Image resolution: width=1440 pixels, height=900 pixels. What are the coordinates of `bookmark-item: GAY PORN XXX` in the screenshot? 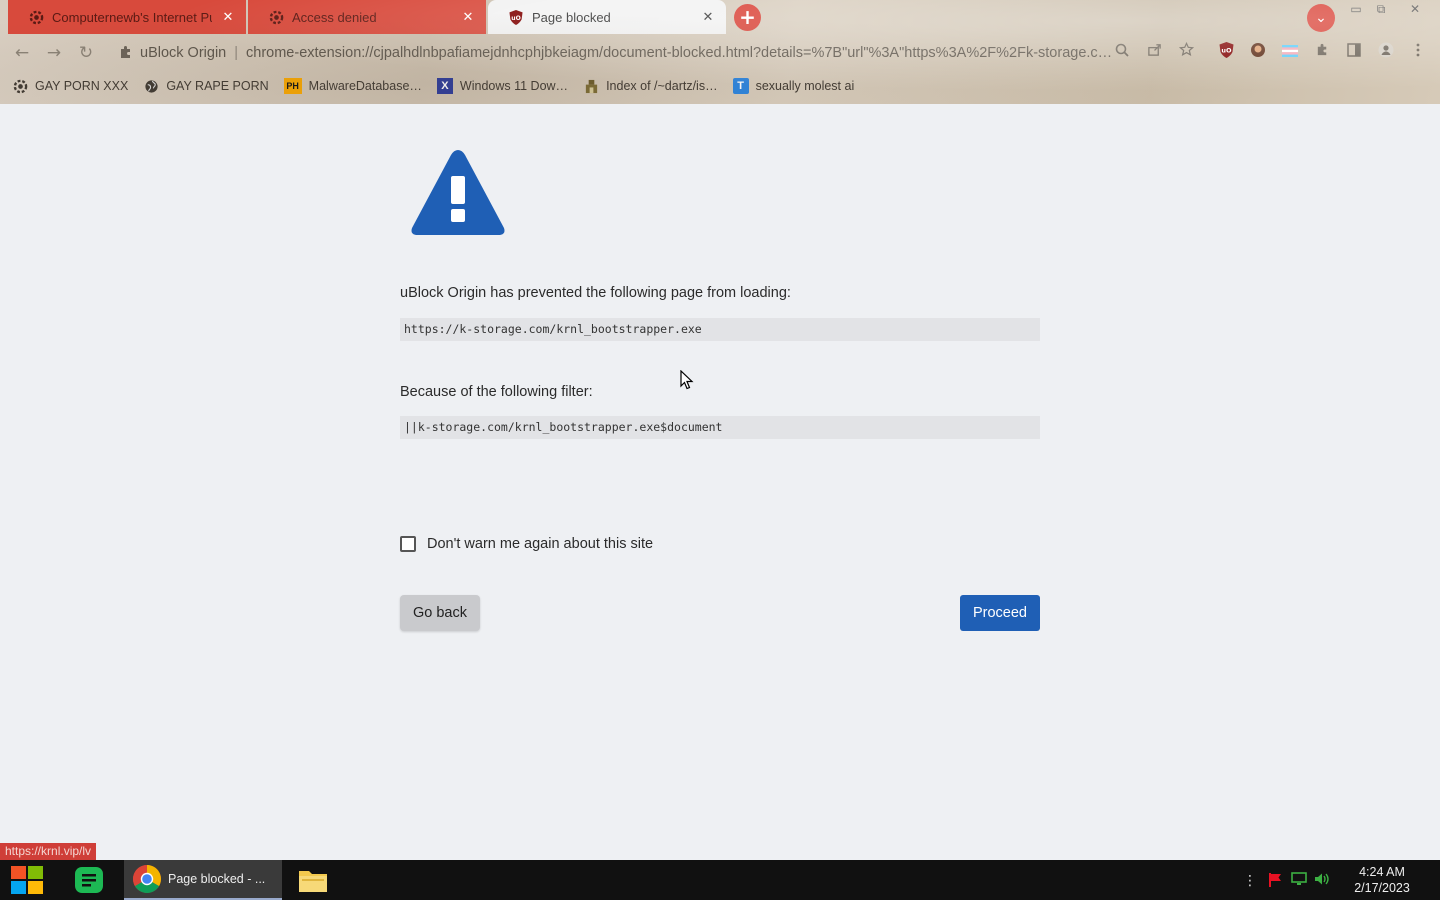 It's located at (70, 86).